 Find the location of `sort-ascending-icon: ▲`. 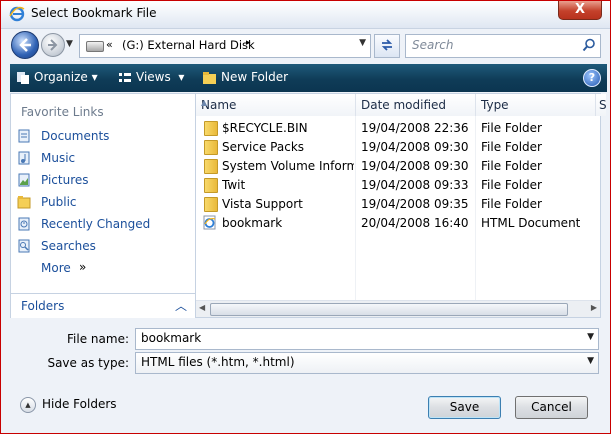

sort-ascending-icon: ▲ is located at coordinates (204, 102).